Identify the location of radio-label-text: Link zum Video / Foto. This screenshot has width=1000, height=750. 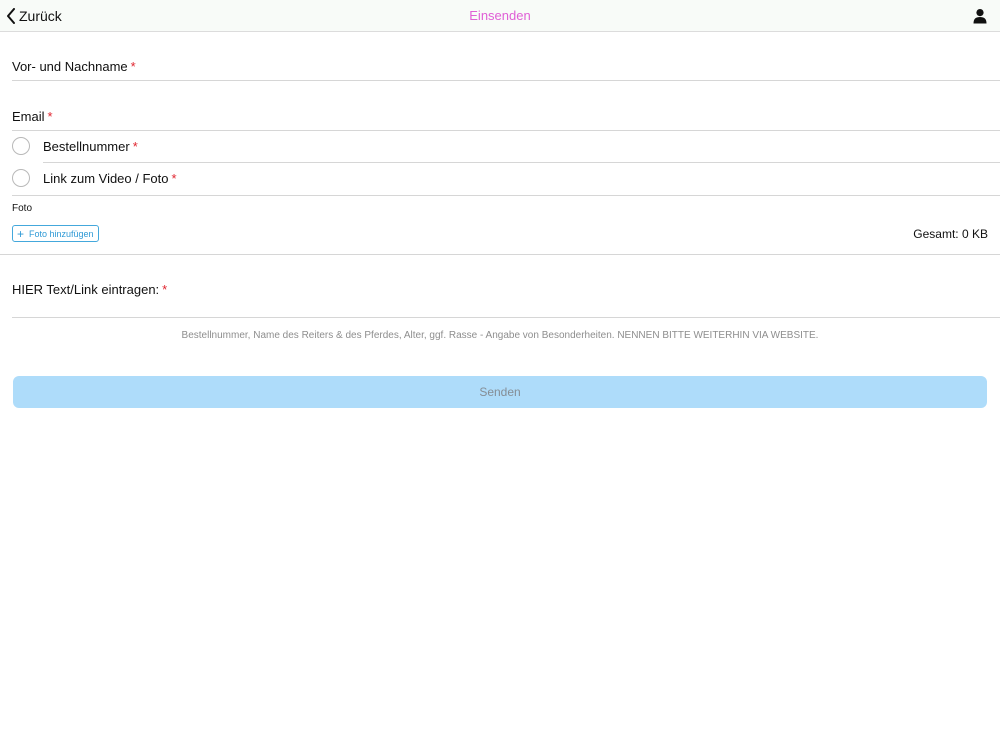
(106, 178).